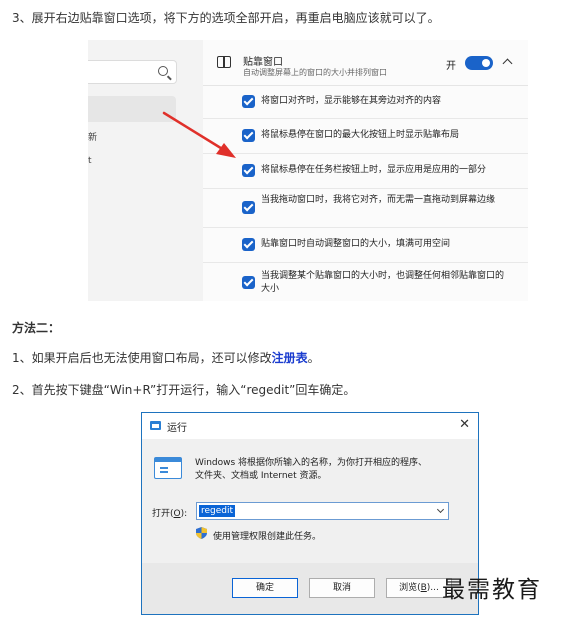 This screenshot has width=564, height=617. What do you see at coordinates (440, 509) in the screenshot?
I see `chevron-down-icon` at bounding box center [440, 509].